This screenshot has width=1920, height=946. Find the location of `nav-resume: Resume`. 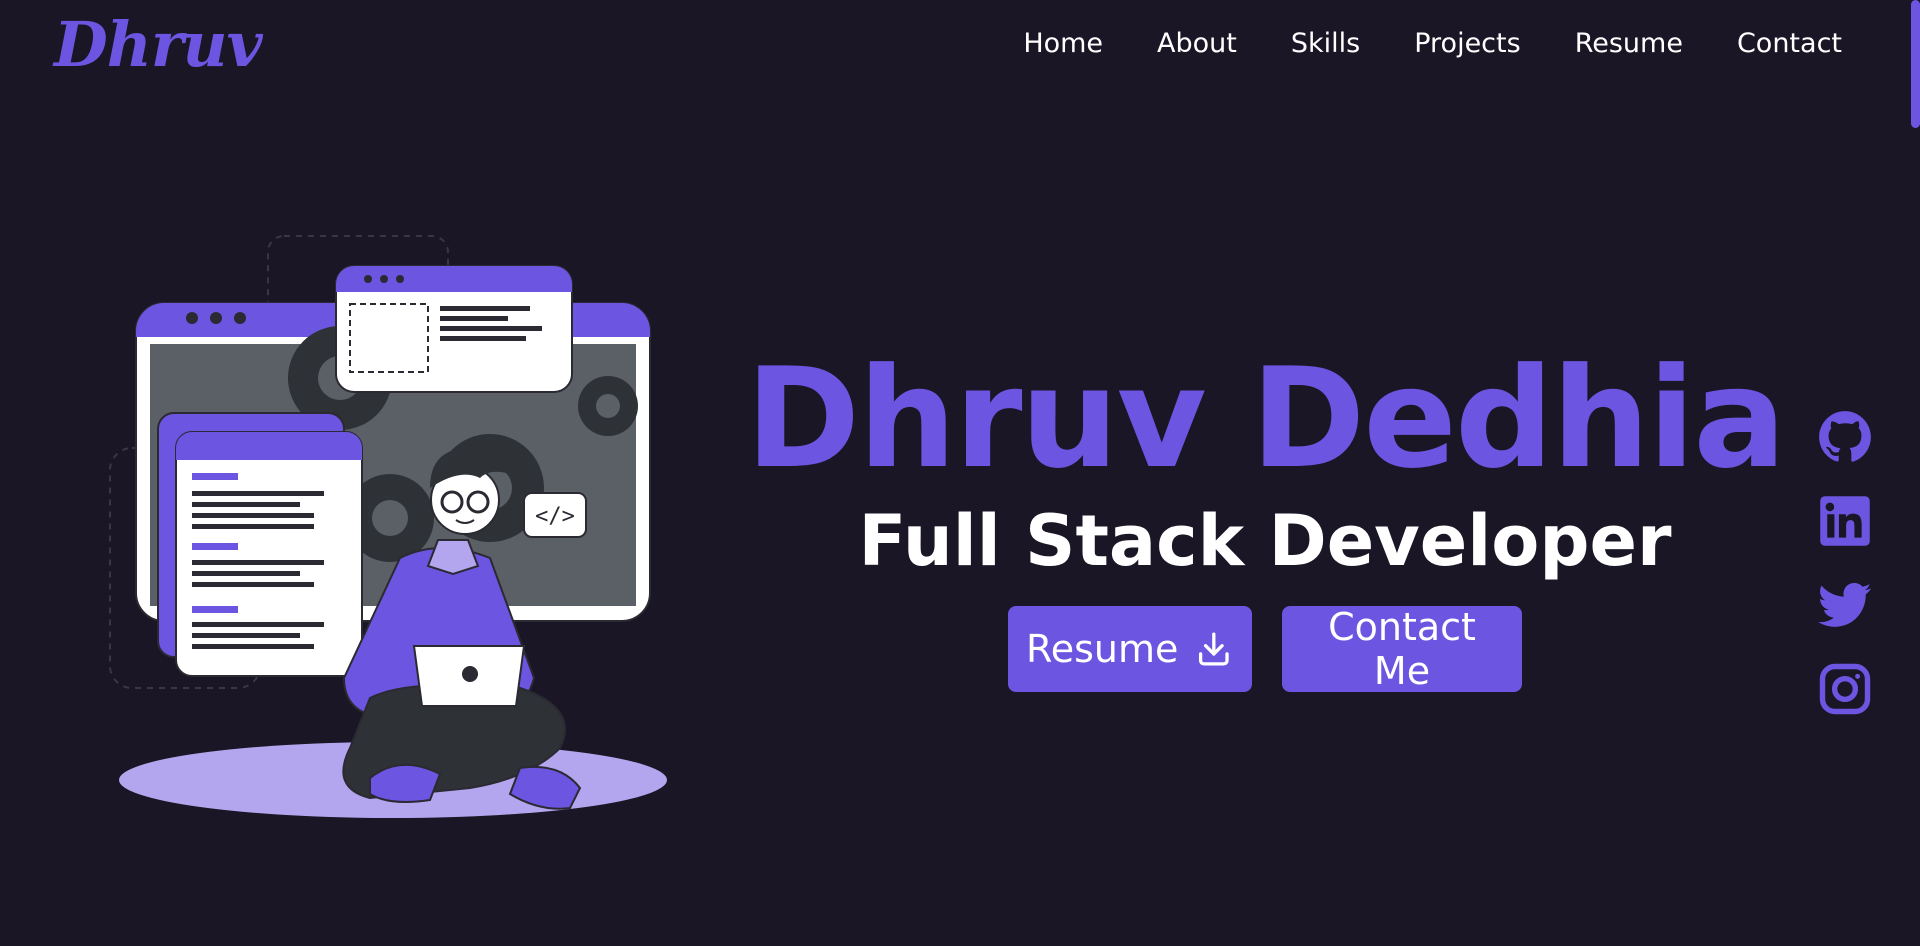

nav-resume: Resume is located at coordinates (1629, 43).